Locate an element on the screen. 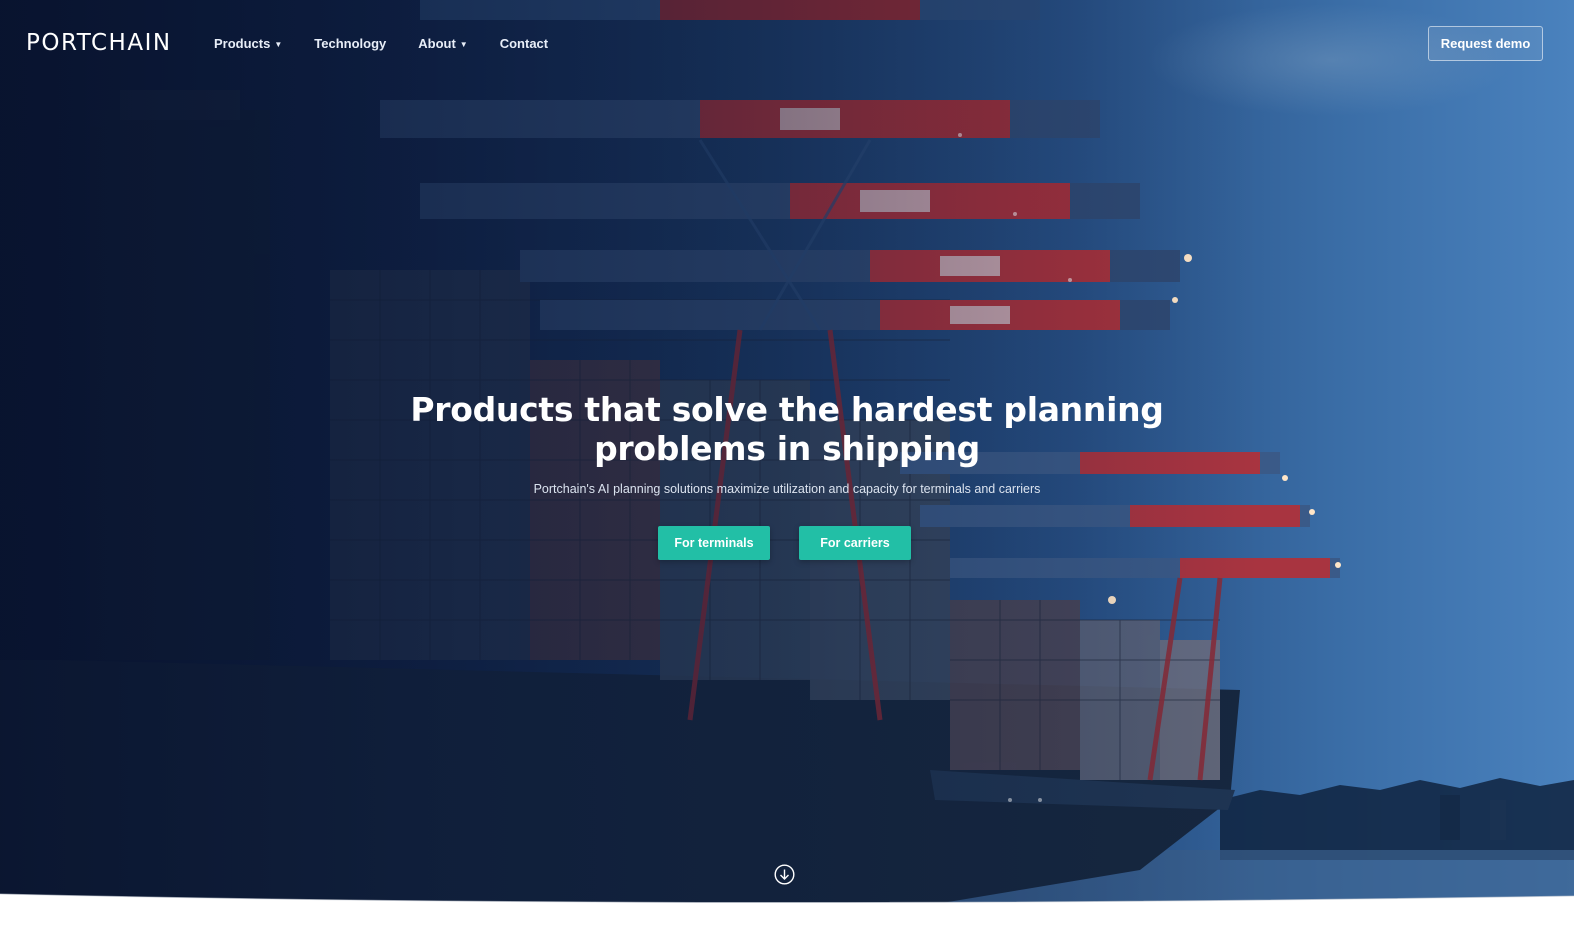 Image resolution: width=1574 pixels, height=941 pixels. nav-item-label: Products is located at coordinates (242, 43).